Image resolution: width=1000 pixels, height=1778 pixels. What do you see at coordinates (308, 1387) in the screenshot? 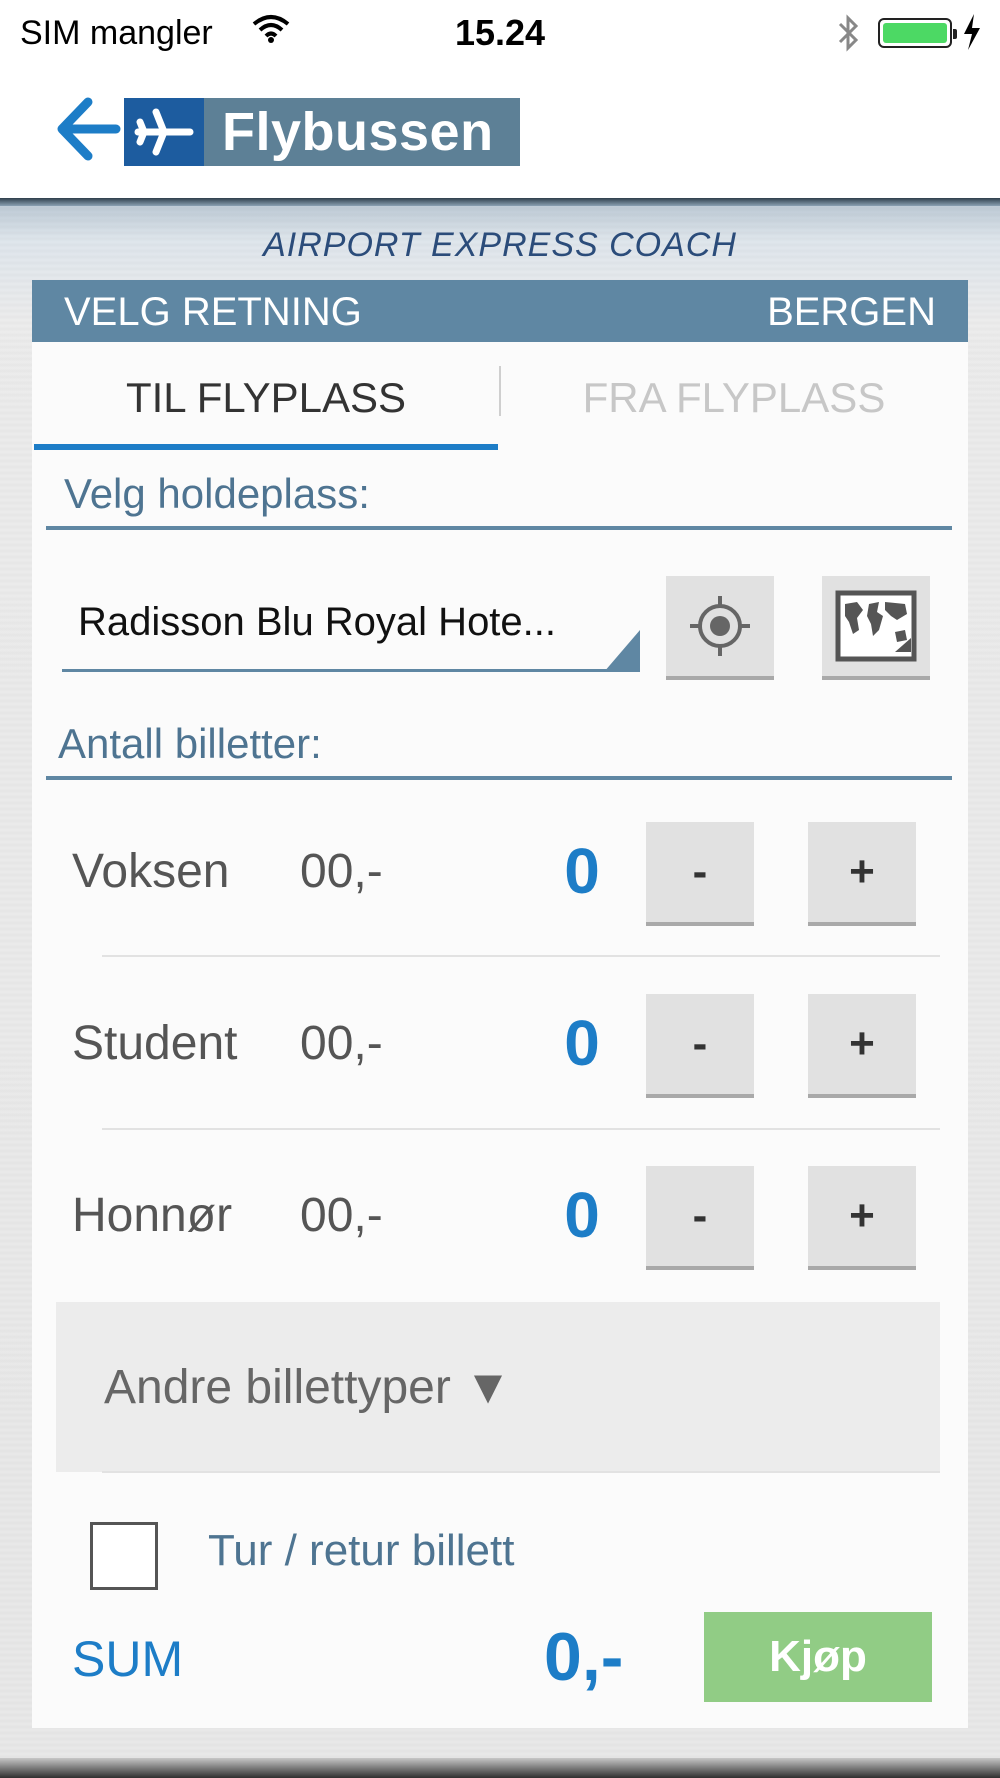
I see `other-ticket-types-label: Andre billettyper ▼` at bounding box center [308, 1387].